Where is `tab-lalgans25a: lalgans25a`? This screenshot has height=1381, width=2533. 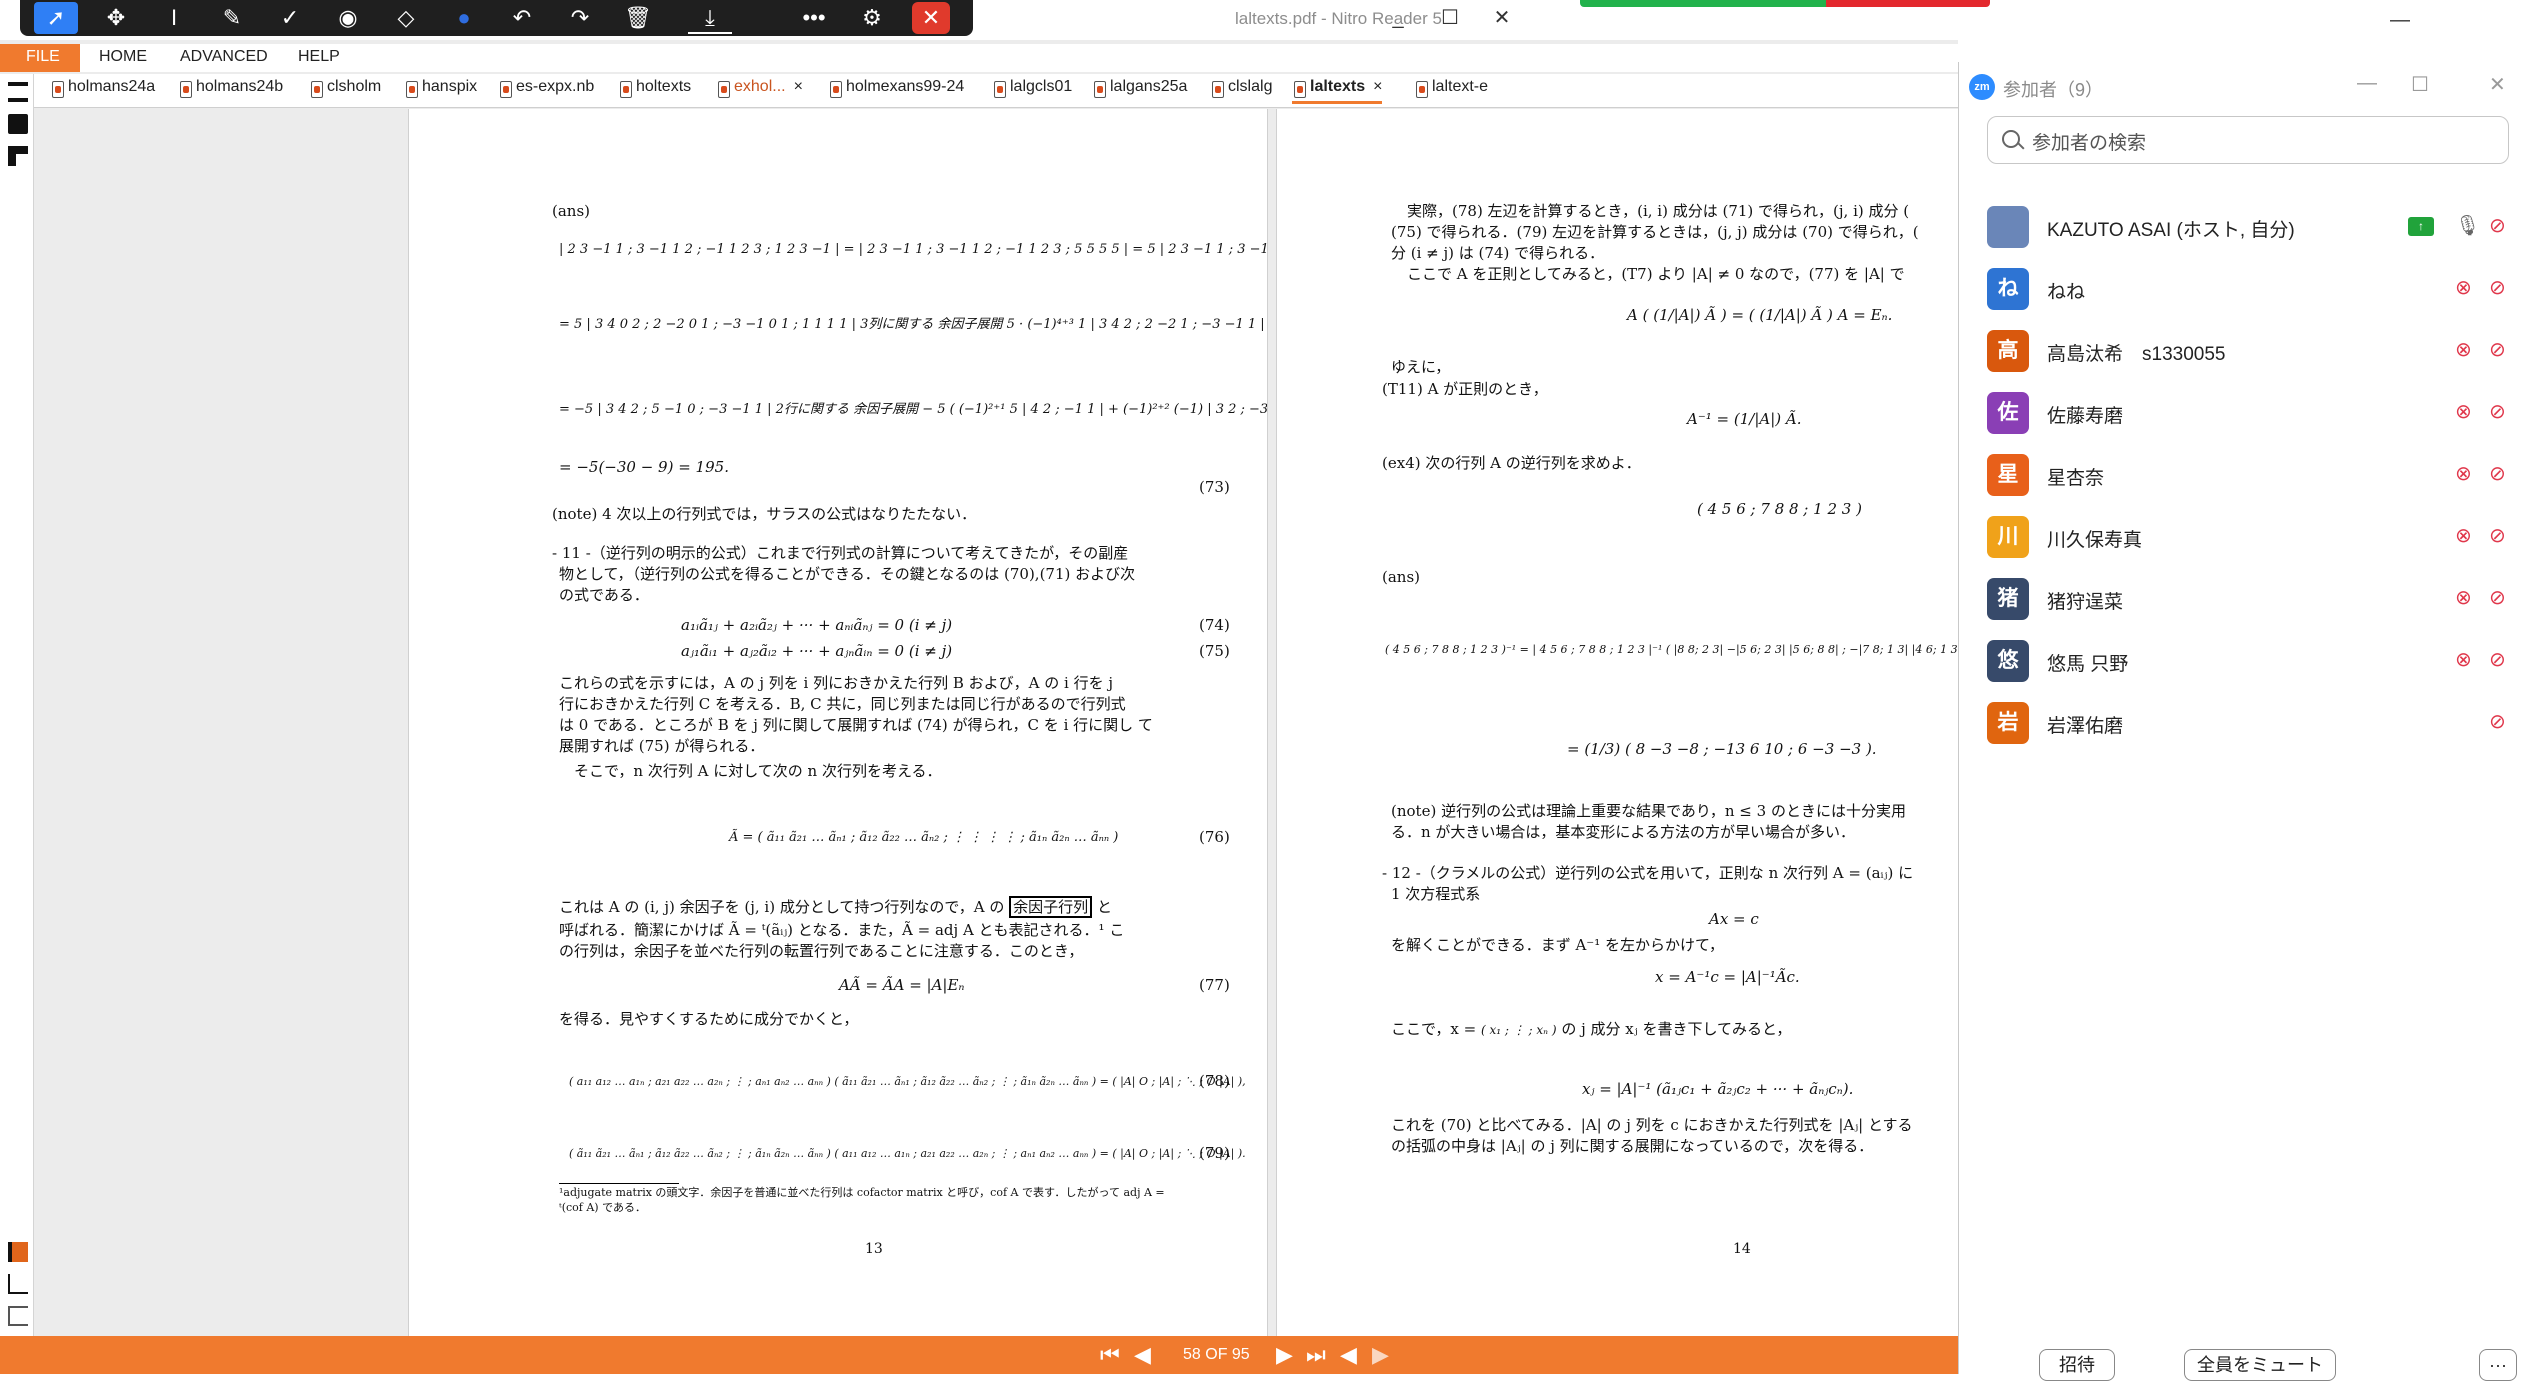
tab-lalgans25a: lalgans25a is located at coordinates (1139, 91).